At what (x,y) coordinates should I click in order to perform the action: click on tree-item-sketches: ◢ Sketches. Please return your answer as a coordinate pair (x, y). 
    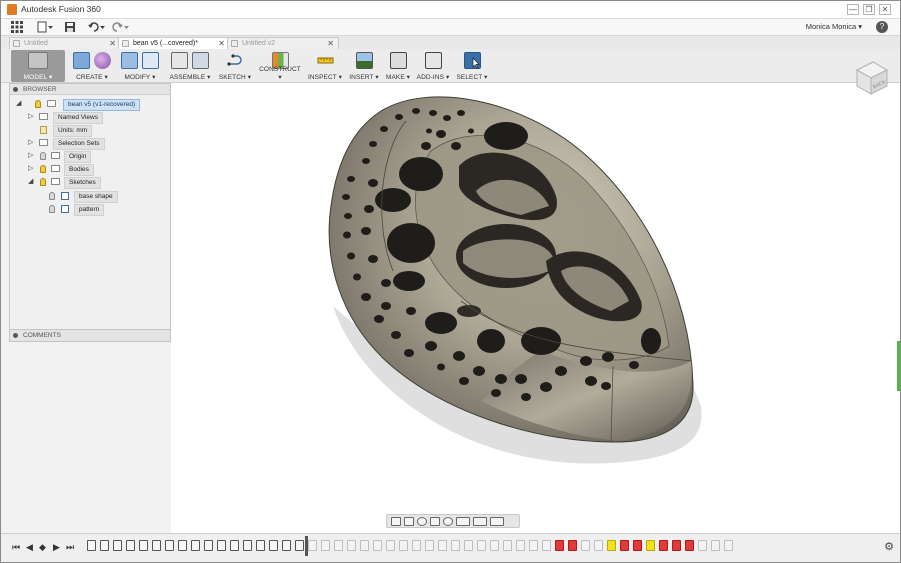
    Looking at the image, I should click on (98, 183).